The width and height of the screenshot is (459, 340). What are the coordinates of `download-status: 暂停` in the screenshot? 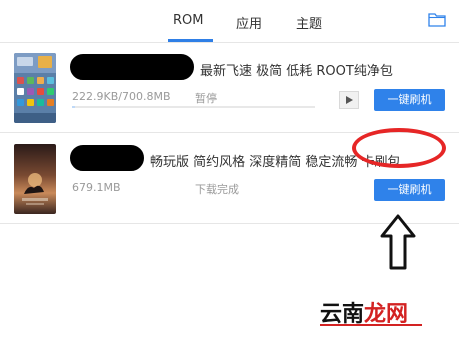 It's located at (206, 98).